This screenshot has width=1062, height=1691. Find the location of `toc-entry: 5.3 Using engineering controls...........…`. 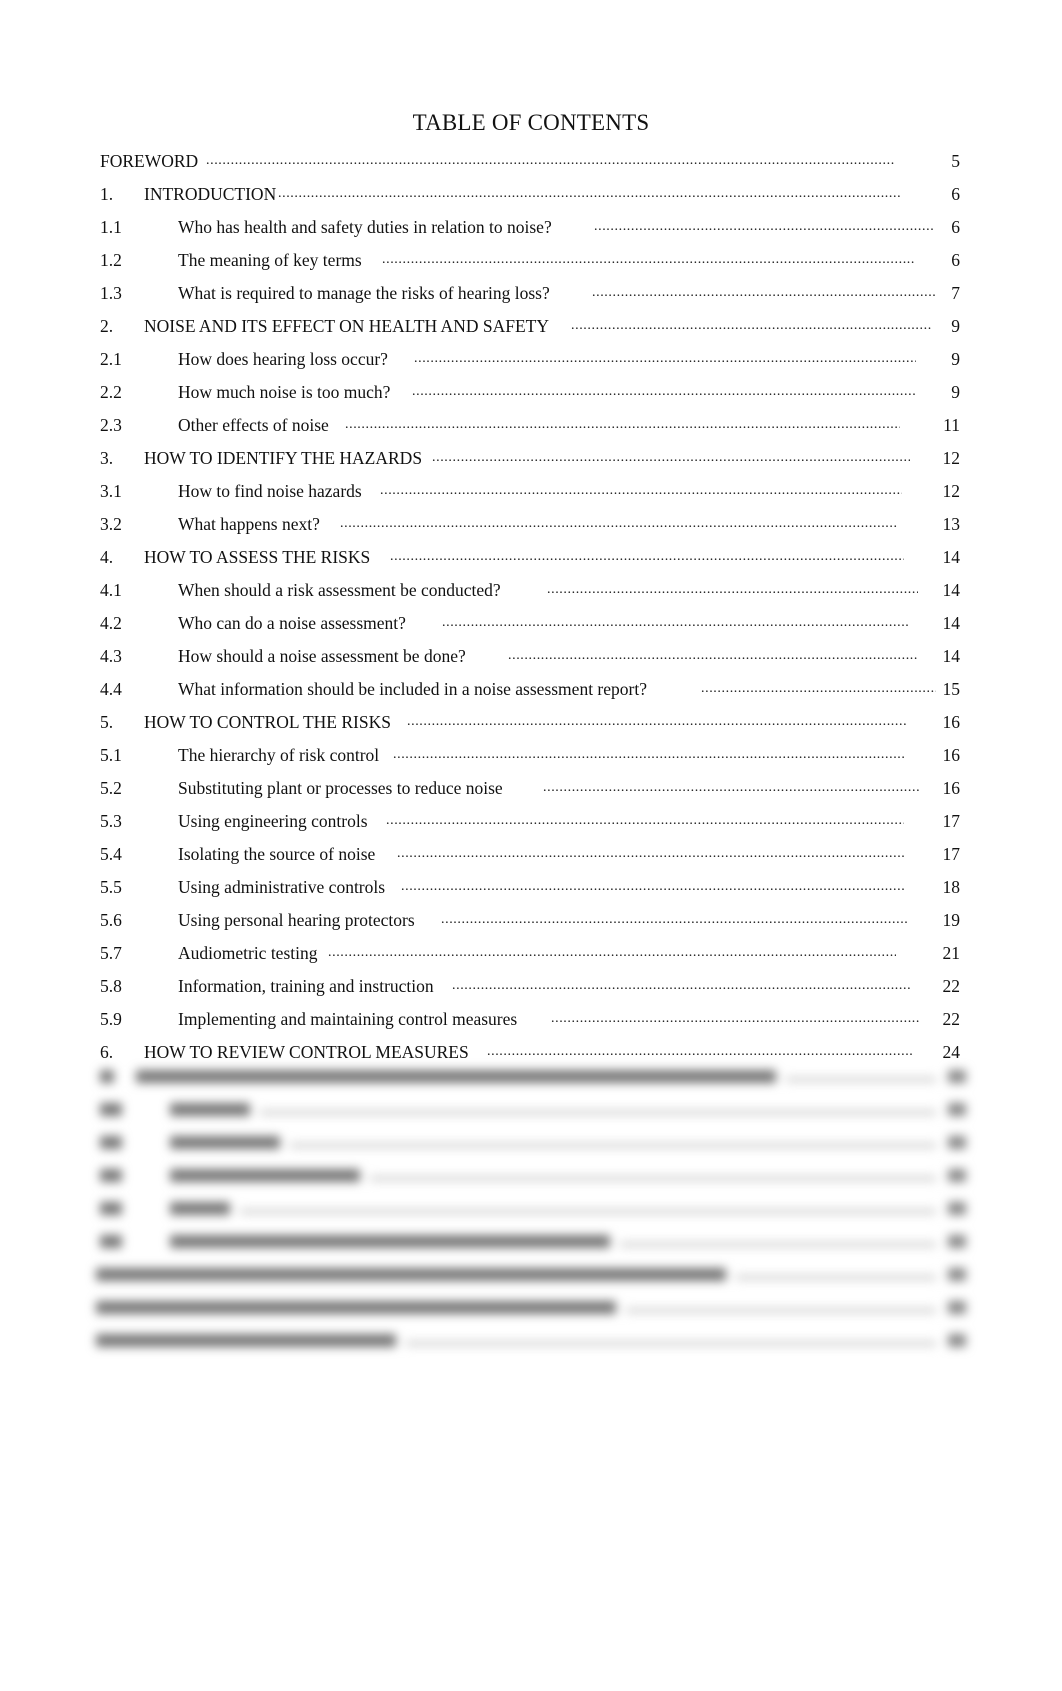

toc-entry: 5.3 Using engineering controls...........… is located at coordinates (530, 827).